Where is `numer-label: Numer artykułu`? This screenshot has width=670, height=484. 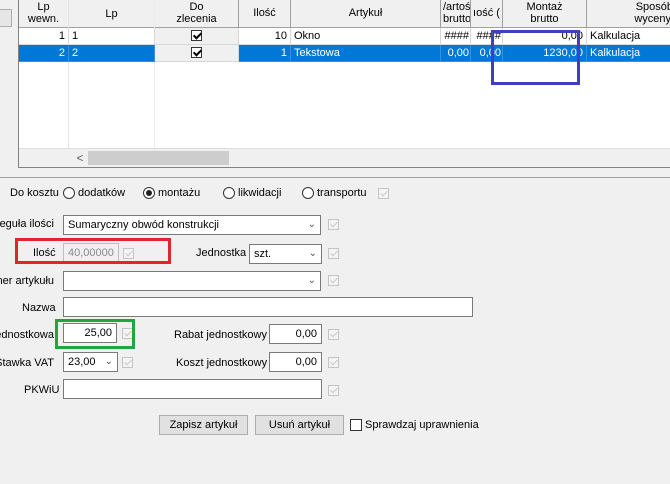
numer-label: Numer artykułu is located at coordinates (27, 281).